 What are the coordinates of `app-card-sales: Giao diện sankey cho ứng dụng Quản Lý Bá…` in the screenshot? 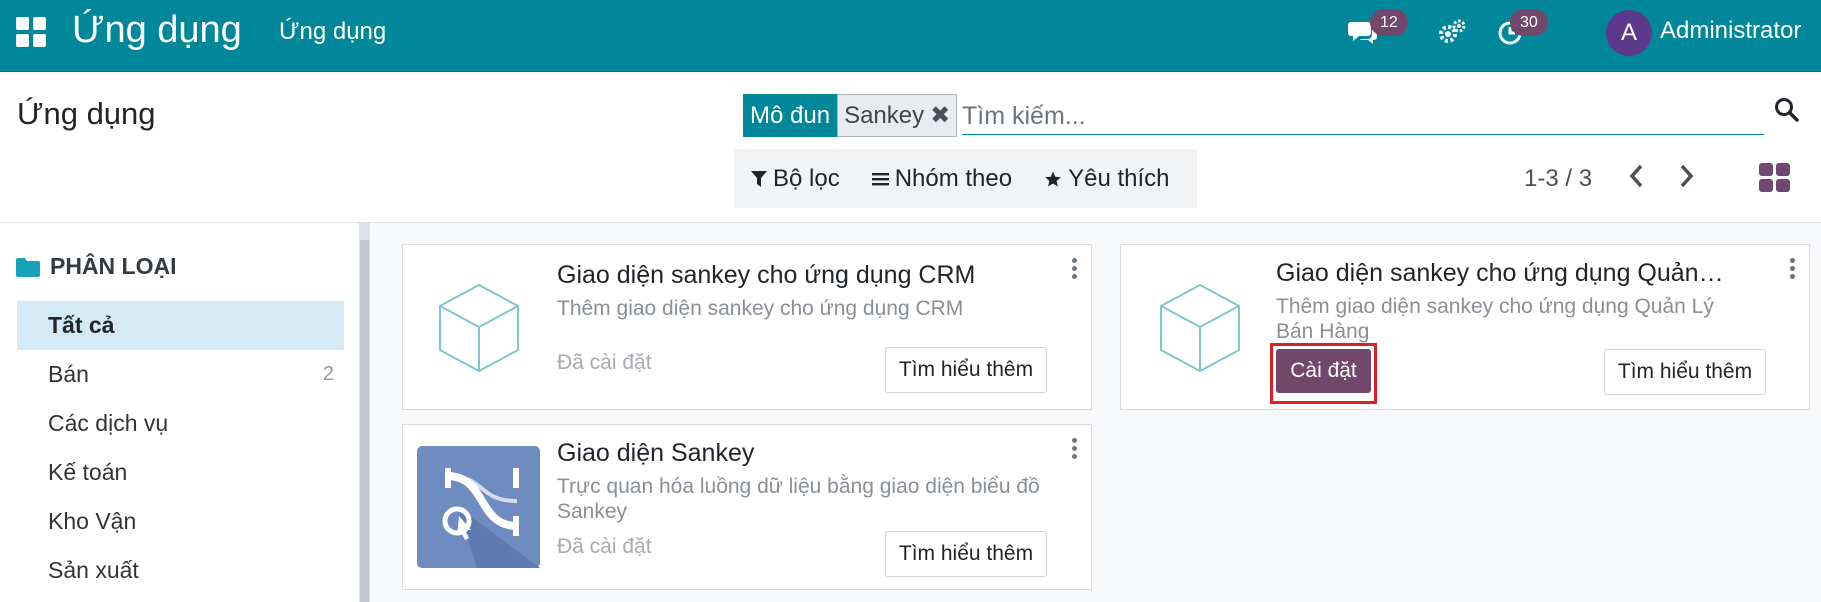 It's located at (1465, 327).